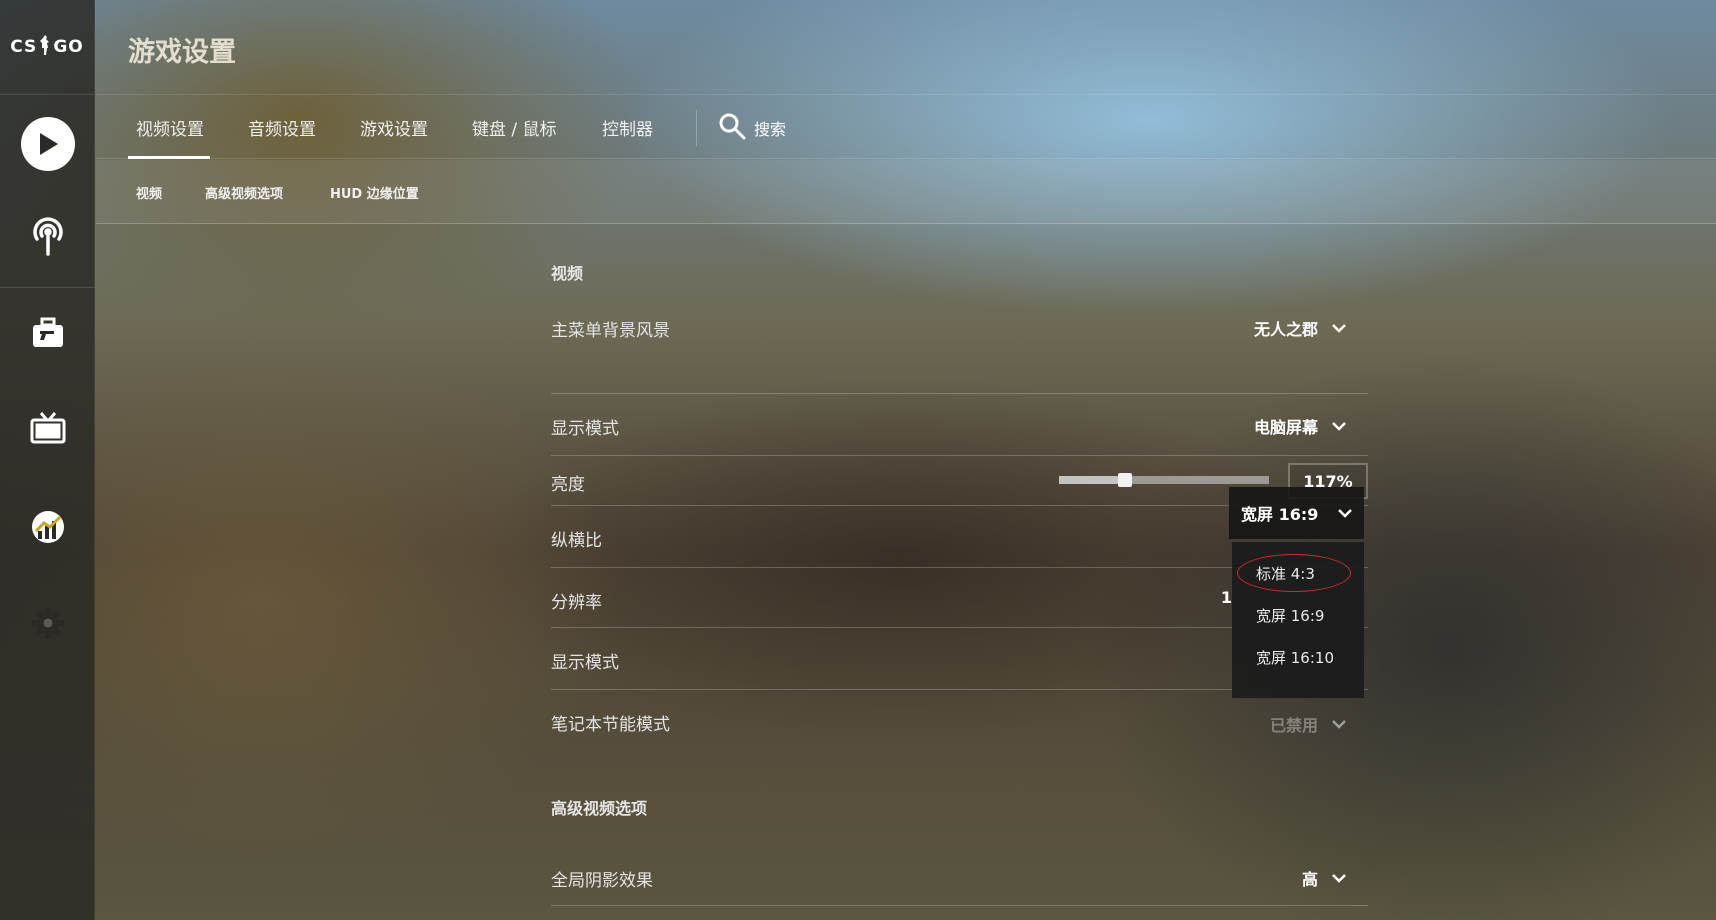 The image size is (1716, 920). What do you see at coordinates (24, 47) in the screenshot?
I see `logo-text-left: CS` at bounding box center [24, 47].